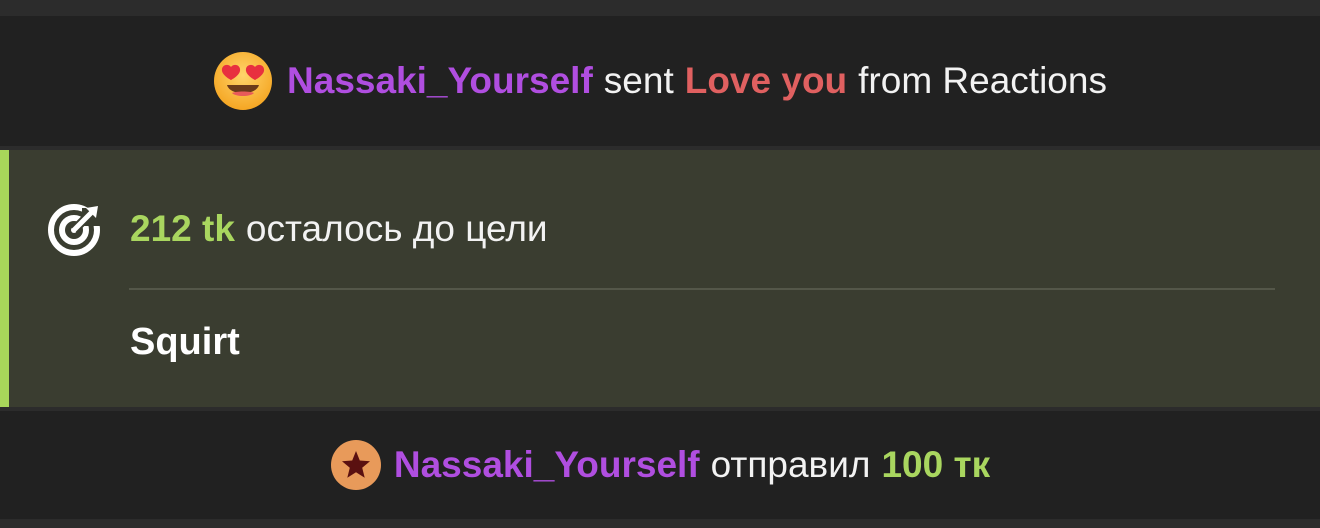 The height and width of the screenshot is (528, 1320). What do you see at coordinates (547, 465) in the screenshot?
I see `tip-username: Nassaki_Yourself` at bounding box center [547, 465].